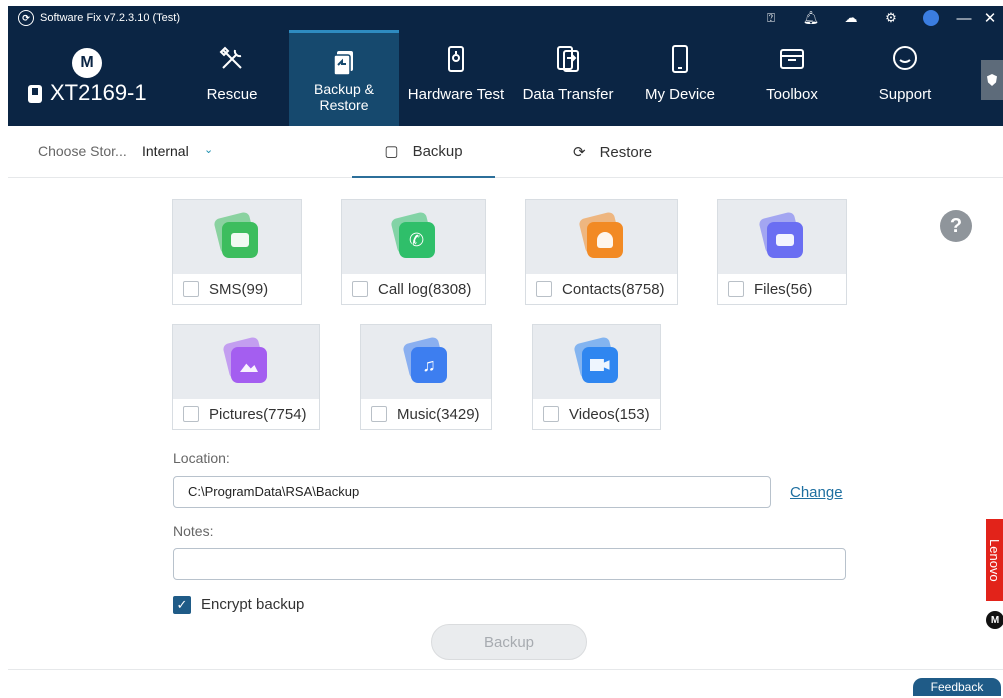 This screenshot has width=1003, height=698. I want to click on card-icon-area: ♫, so click(426, 362).